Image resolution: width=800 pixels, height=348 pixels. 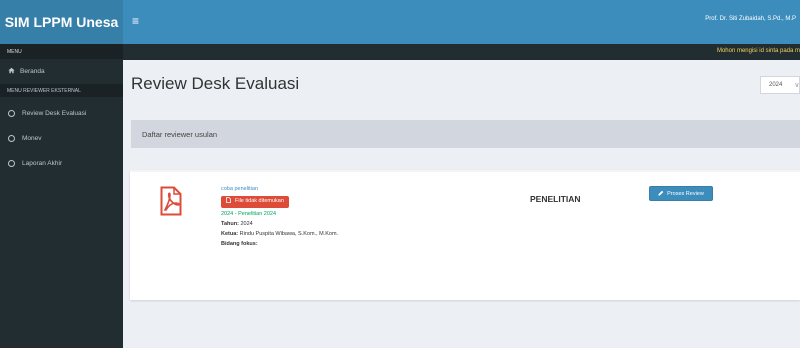 I want to click on sidebar-item-laporan-akhir: Laporan Akhir, so click(x=61, y=163).